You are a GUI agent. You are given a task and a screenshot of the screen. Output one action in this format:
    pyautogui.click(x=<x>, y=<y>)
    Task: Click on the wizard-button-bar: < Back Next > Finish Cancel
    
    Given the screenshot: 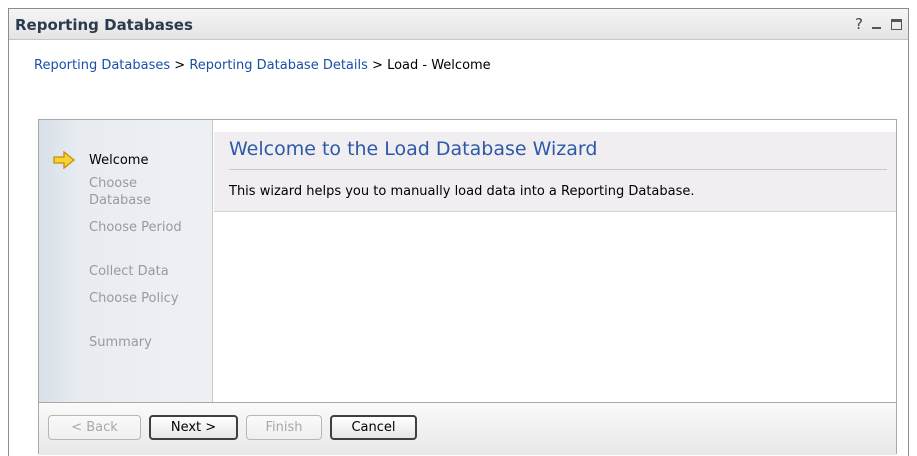 What is the action you would take?
    pyautogui.click(x=467, y=428)
    